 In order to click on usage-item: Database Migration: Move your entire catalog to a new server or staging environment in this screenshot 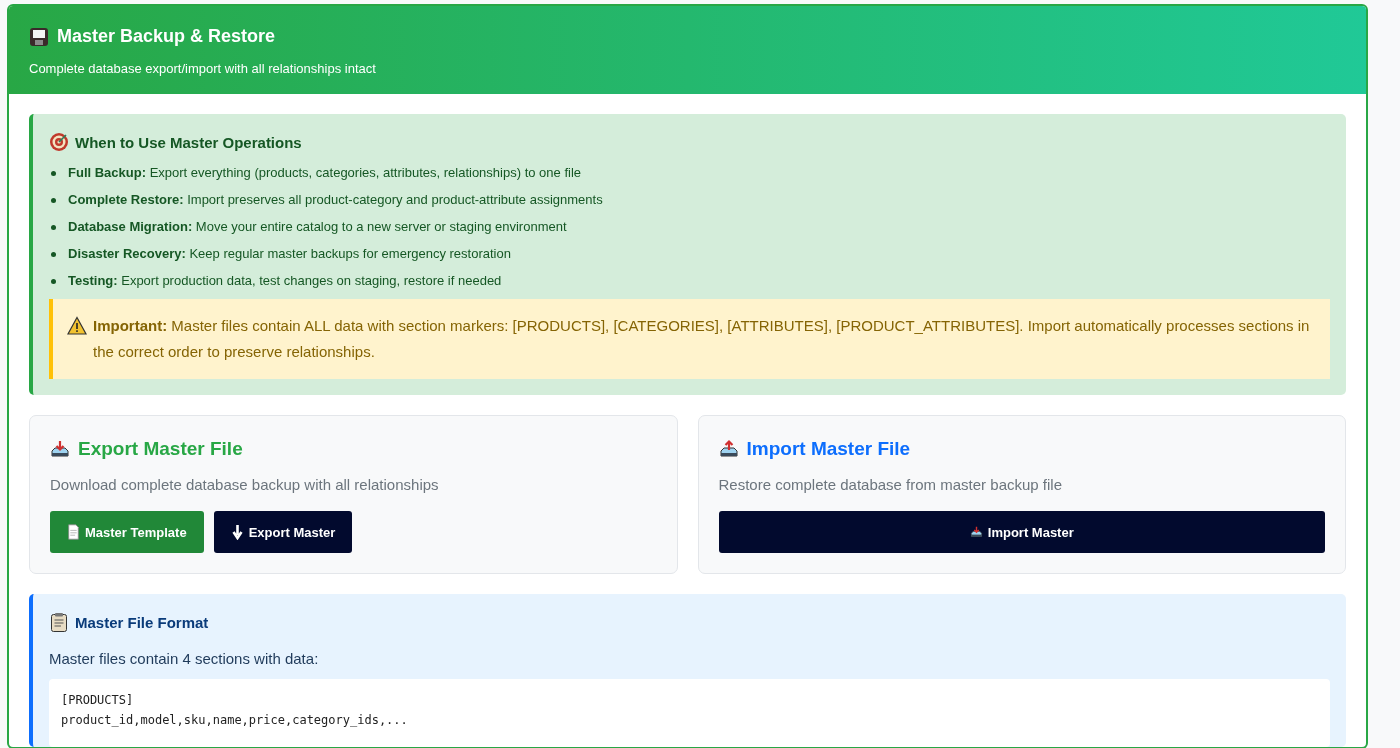, I will do `click(317, 227)`.